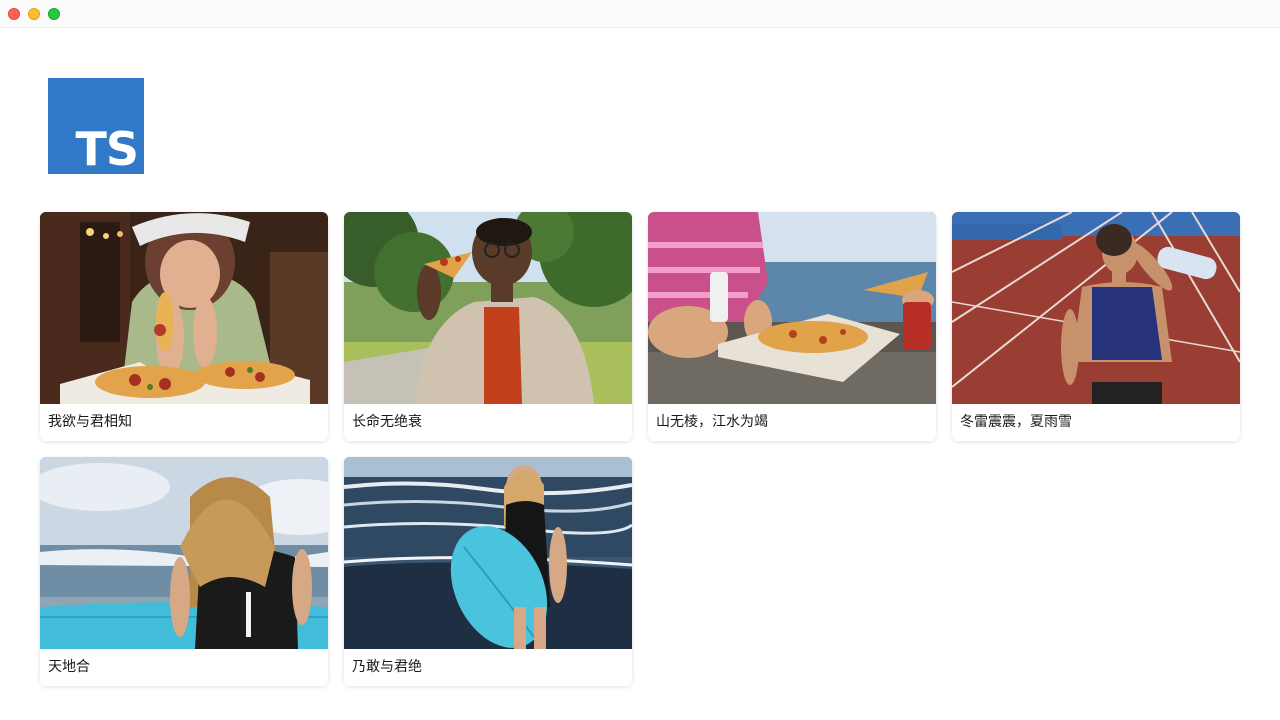 The height and width of the screenshot is (720, 1280). What do you see at coordinates (792, 308) in the screenshot?
I see `card-photo-seaside-pizza` at bounding box center [792, 308].